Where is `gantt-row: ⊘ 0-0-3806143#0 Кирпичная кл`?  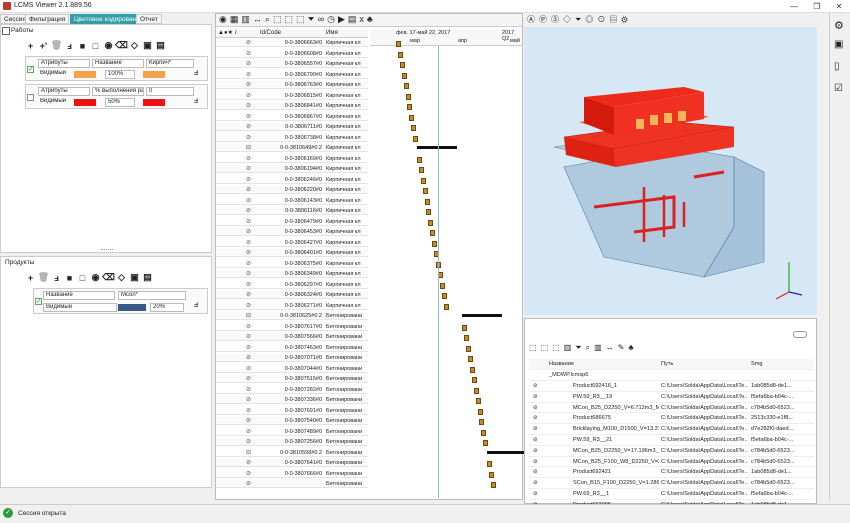 gantt-row: ⊘ 0-0-3806143#0 Кирпичная кл is located at coordinates (292, 201).